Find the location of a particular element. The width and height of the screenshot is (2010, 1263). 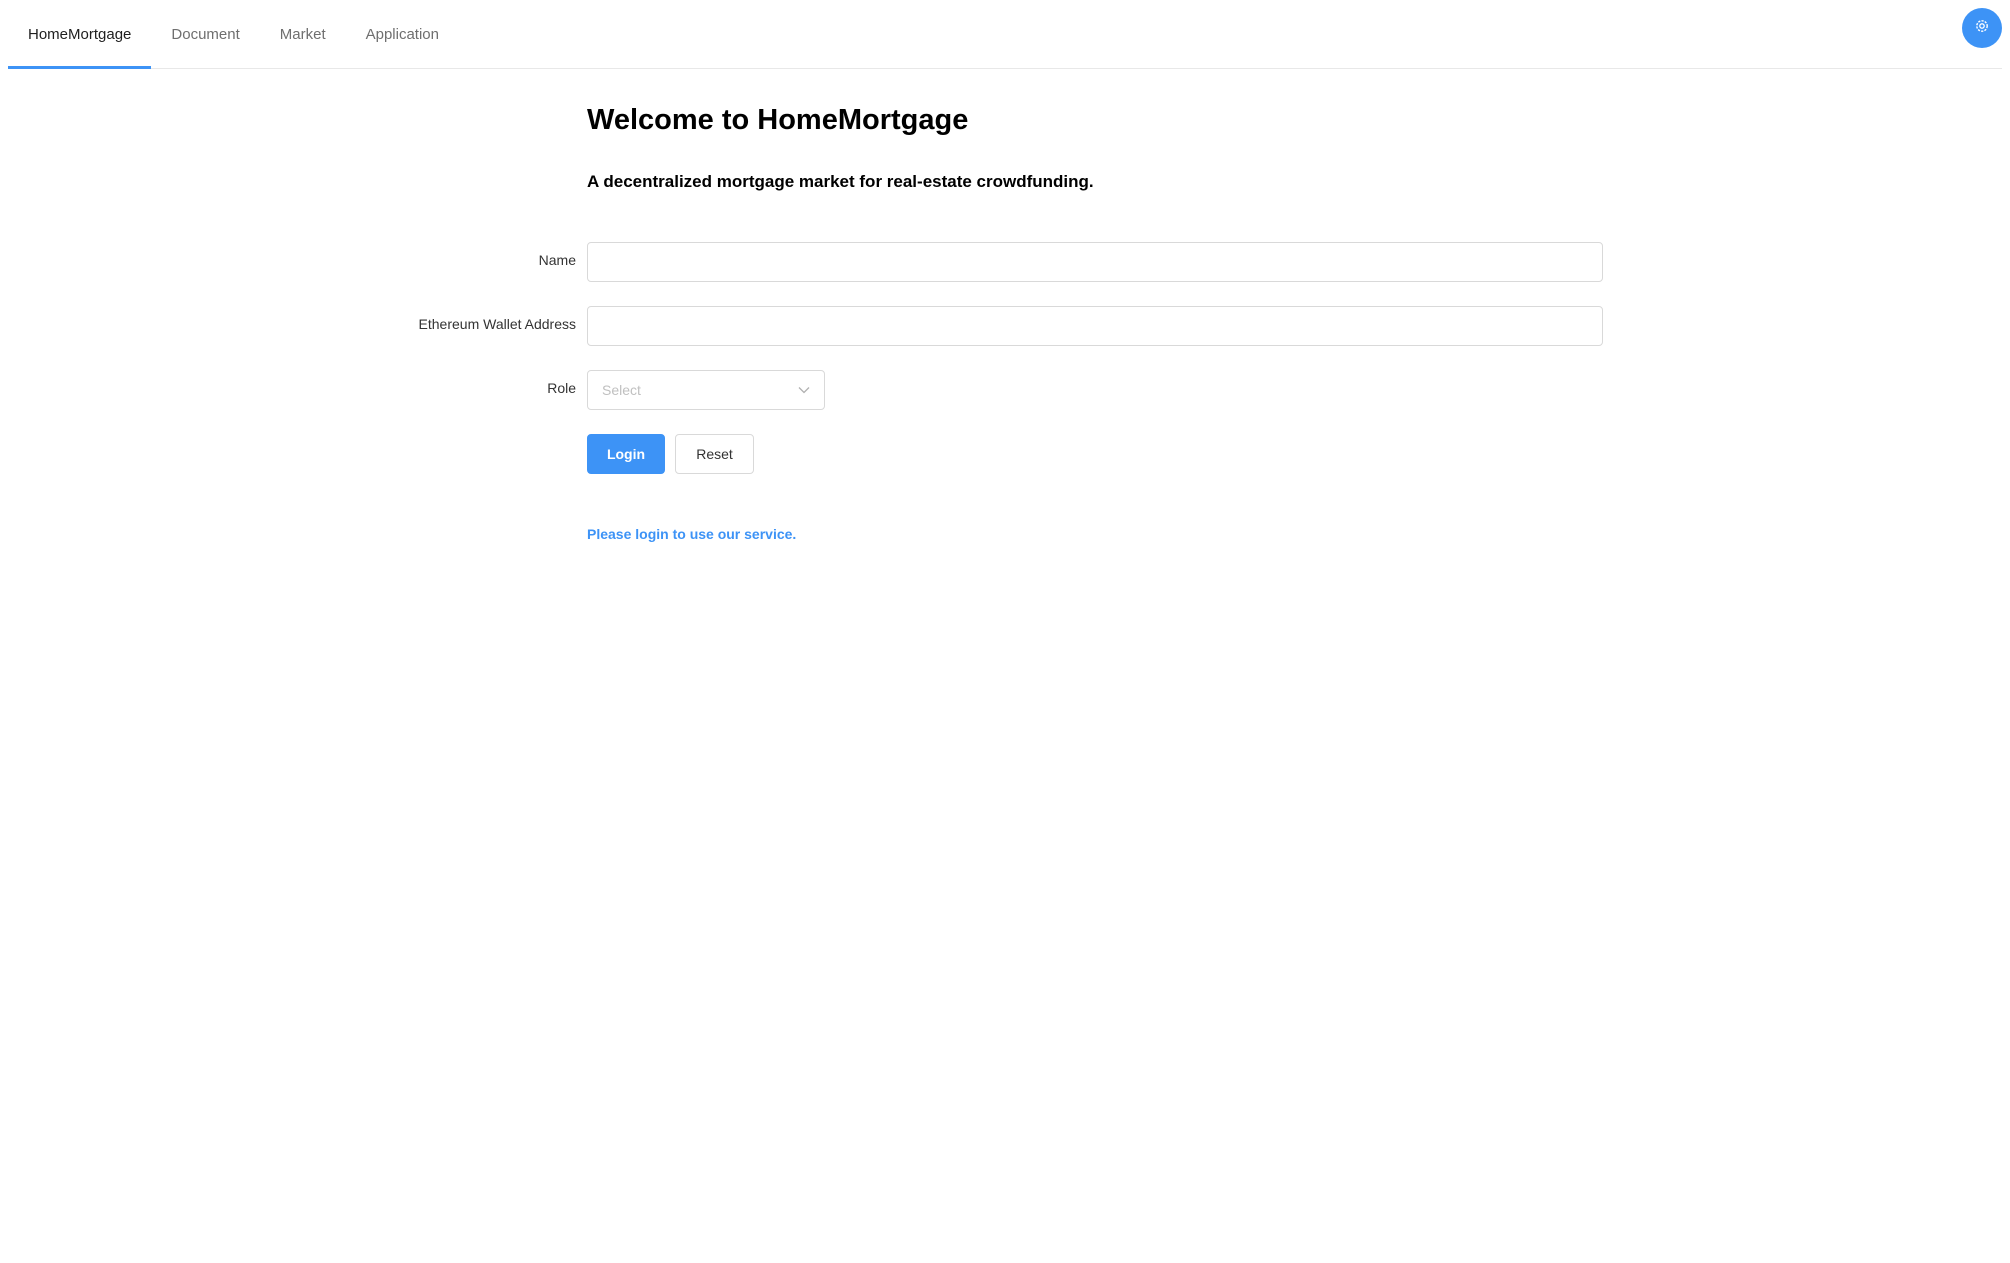

tab-label: Application is located at coordinates (402, 34).